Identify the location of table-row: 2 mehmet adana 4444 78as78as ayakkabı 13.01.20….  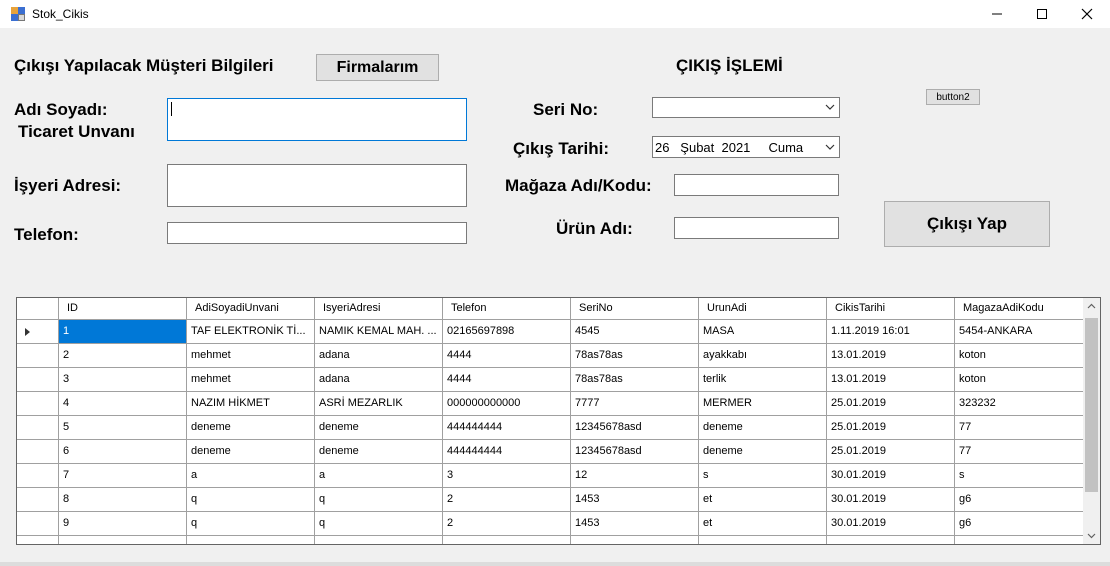
(550, 356).